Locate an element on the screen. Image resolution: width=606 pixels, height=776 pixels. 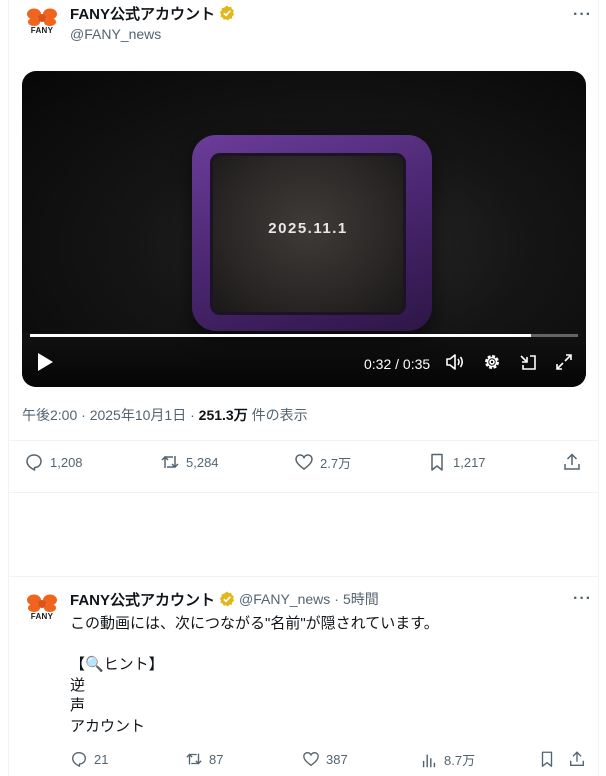
like-count: 2.7万 is located at coordinates (336, 463).